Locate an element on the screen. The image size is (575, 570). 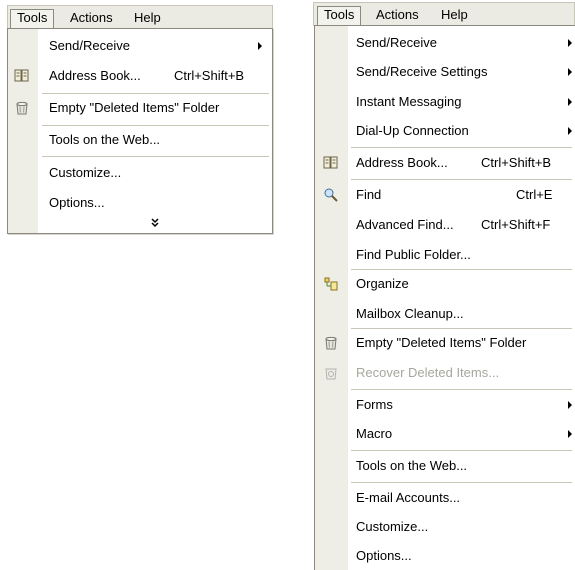
menu-item-instant-messaging: Instant Messaging is located at coordinates (445, 102).